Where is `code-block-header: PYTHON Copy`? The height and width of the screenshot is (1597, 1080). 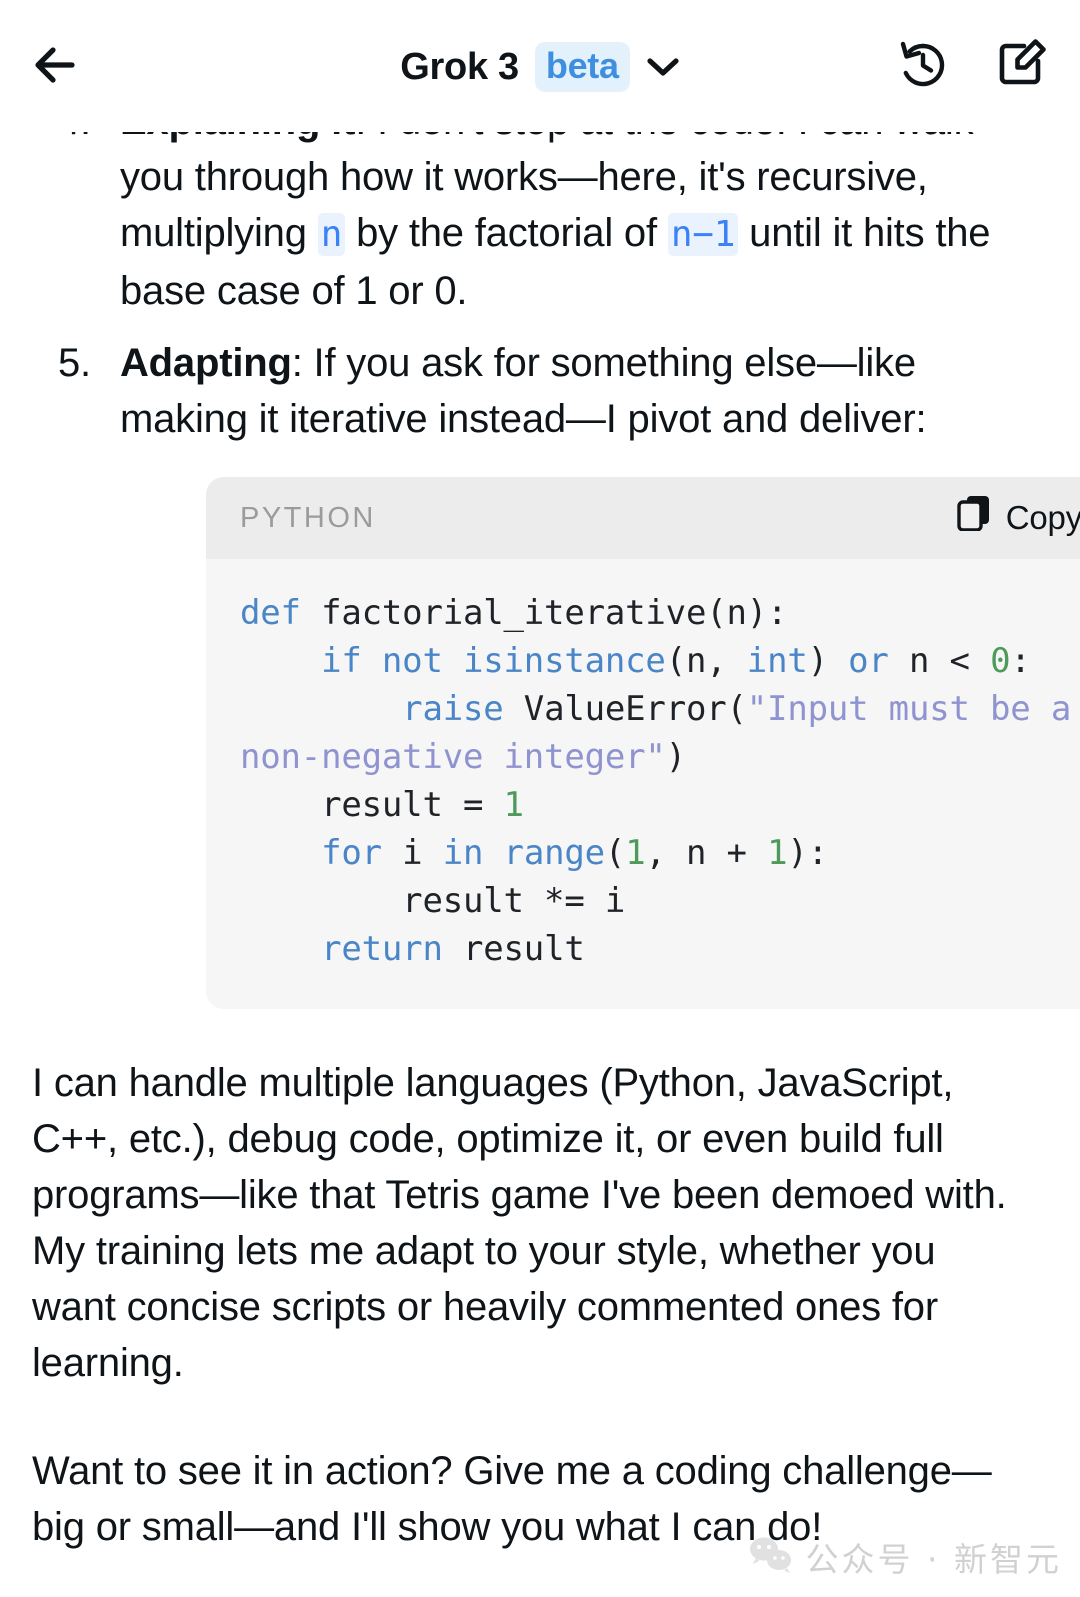 code-block-header: PYTHON Copy is located at coordinates (643, 518).